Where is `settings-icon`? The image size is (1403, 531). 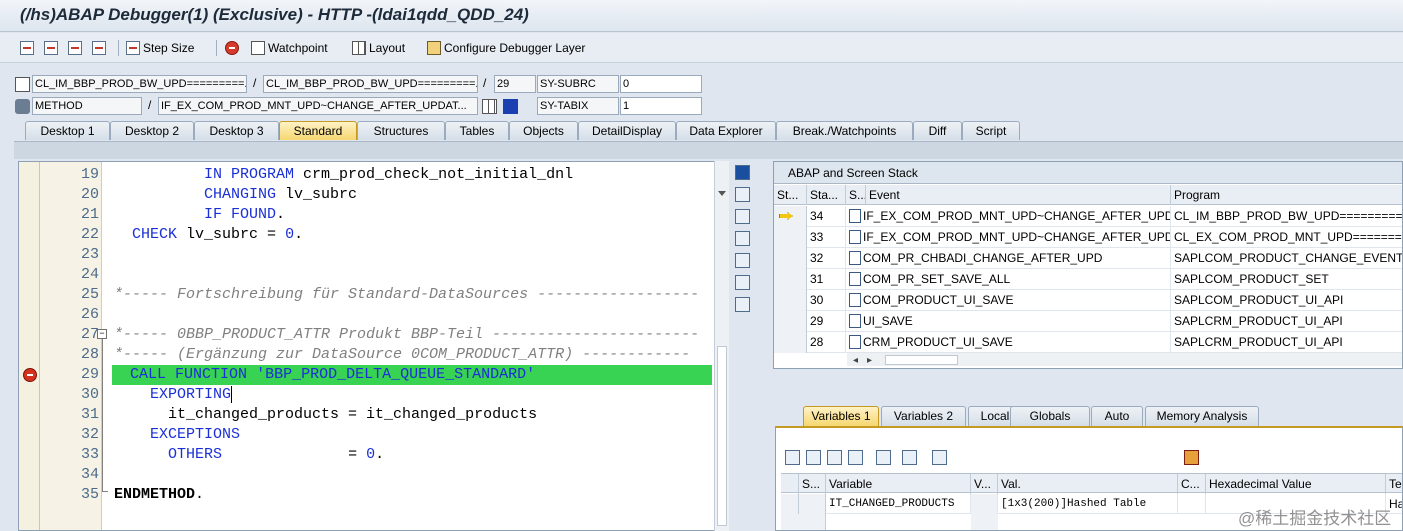 settings-icon is located at coordinates (742, 304).